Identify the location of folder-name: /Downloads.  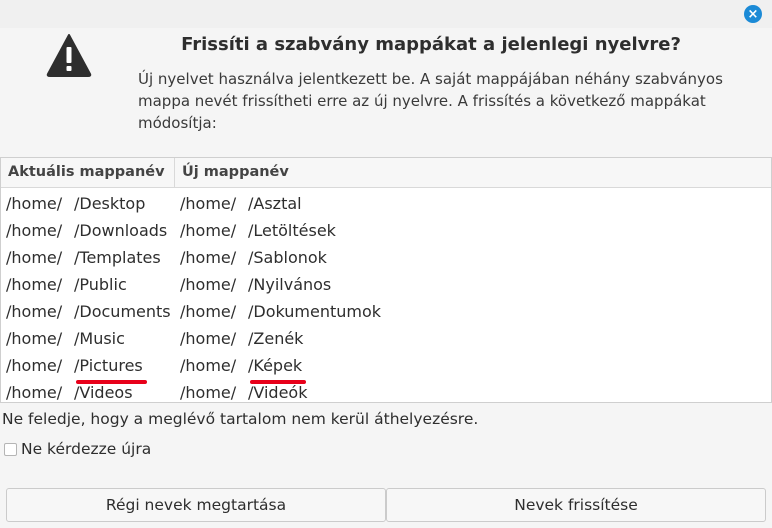
(121, 230).